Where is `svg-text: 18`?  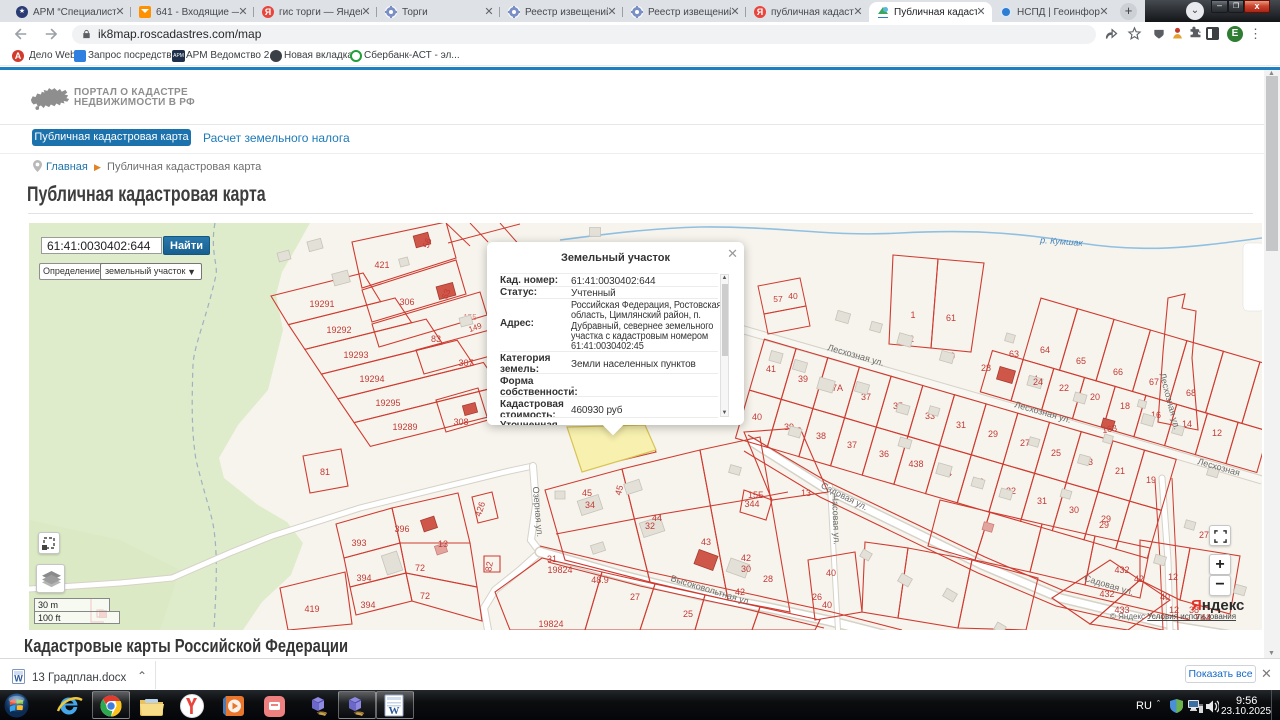 svg-text: 18 is located at coordinates (1125, 406).